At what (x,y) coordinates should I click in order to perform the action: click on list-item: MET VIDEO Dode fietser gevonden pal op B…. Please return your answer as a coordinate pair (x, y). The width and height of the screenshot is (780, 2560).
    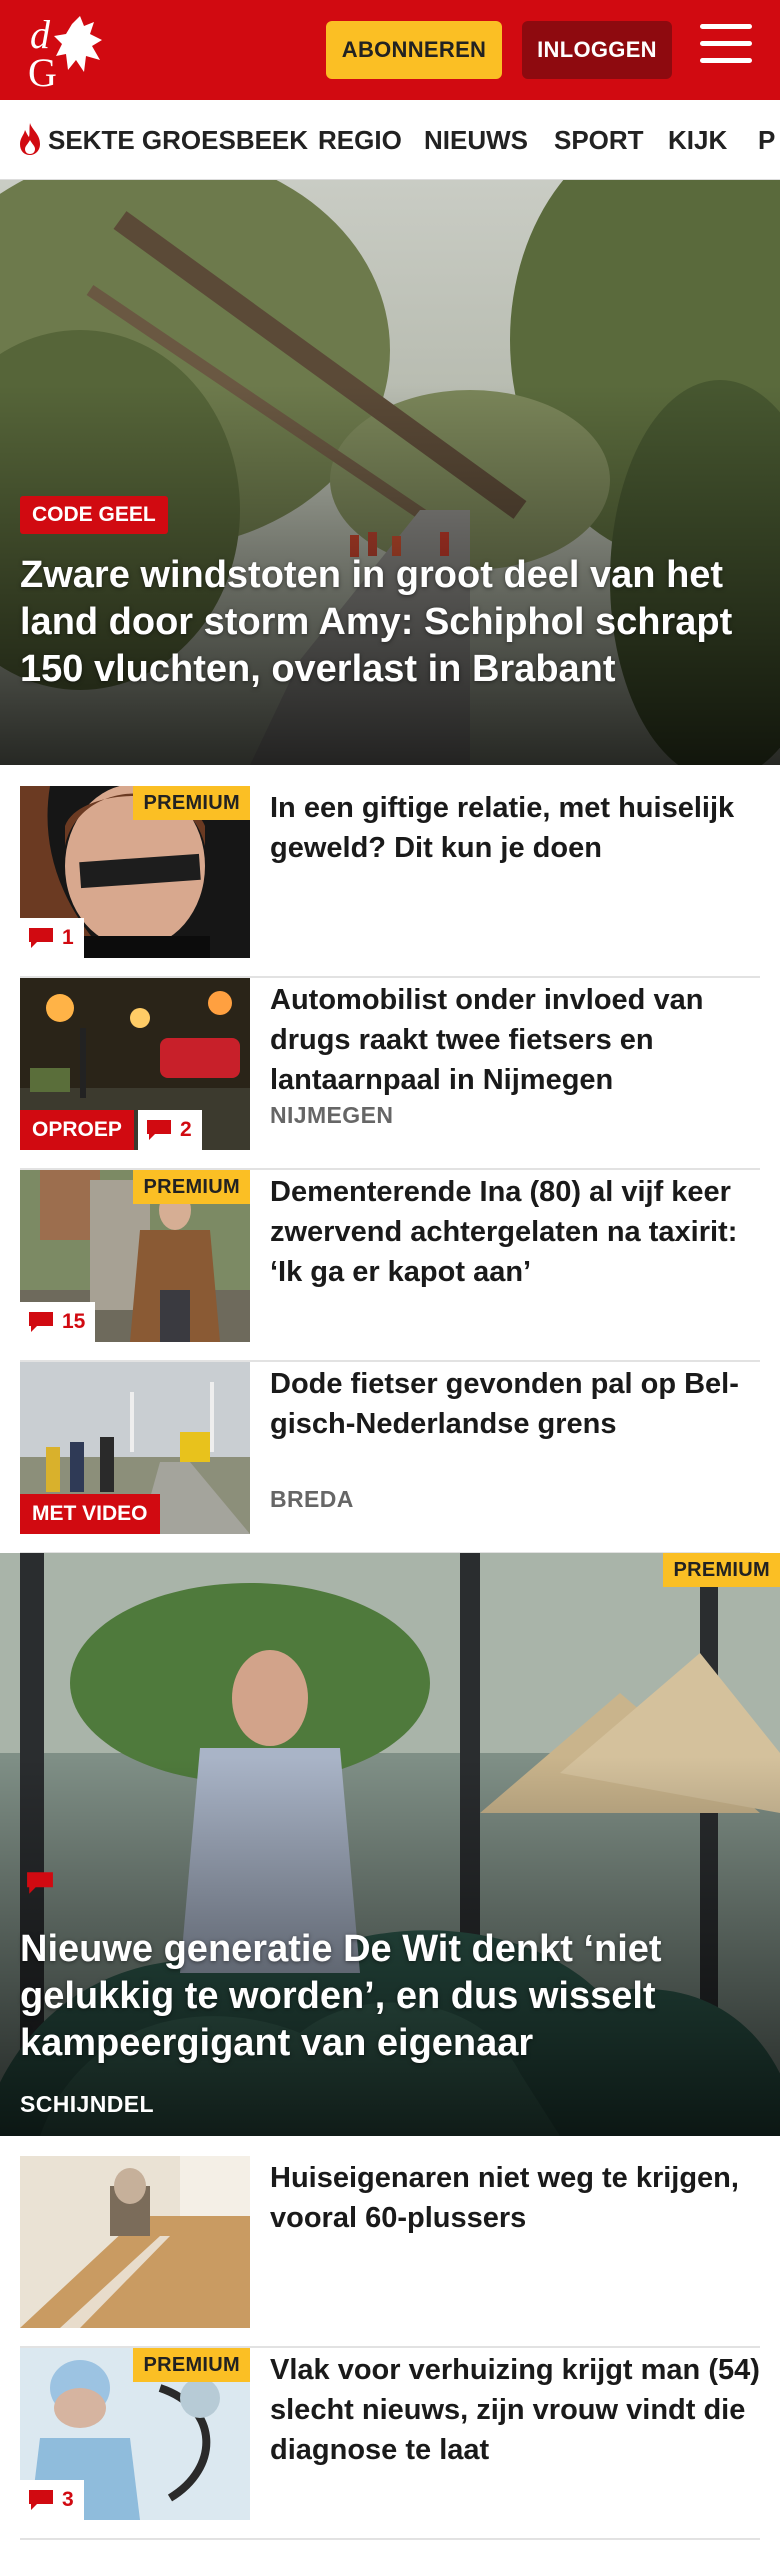
    Looking at the image, I should click on (390, 1458).